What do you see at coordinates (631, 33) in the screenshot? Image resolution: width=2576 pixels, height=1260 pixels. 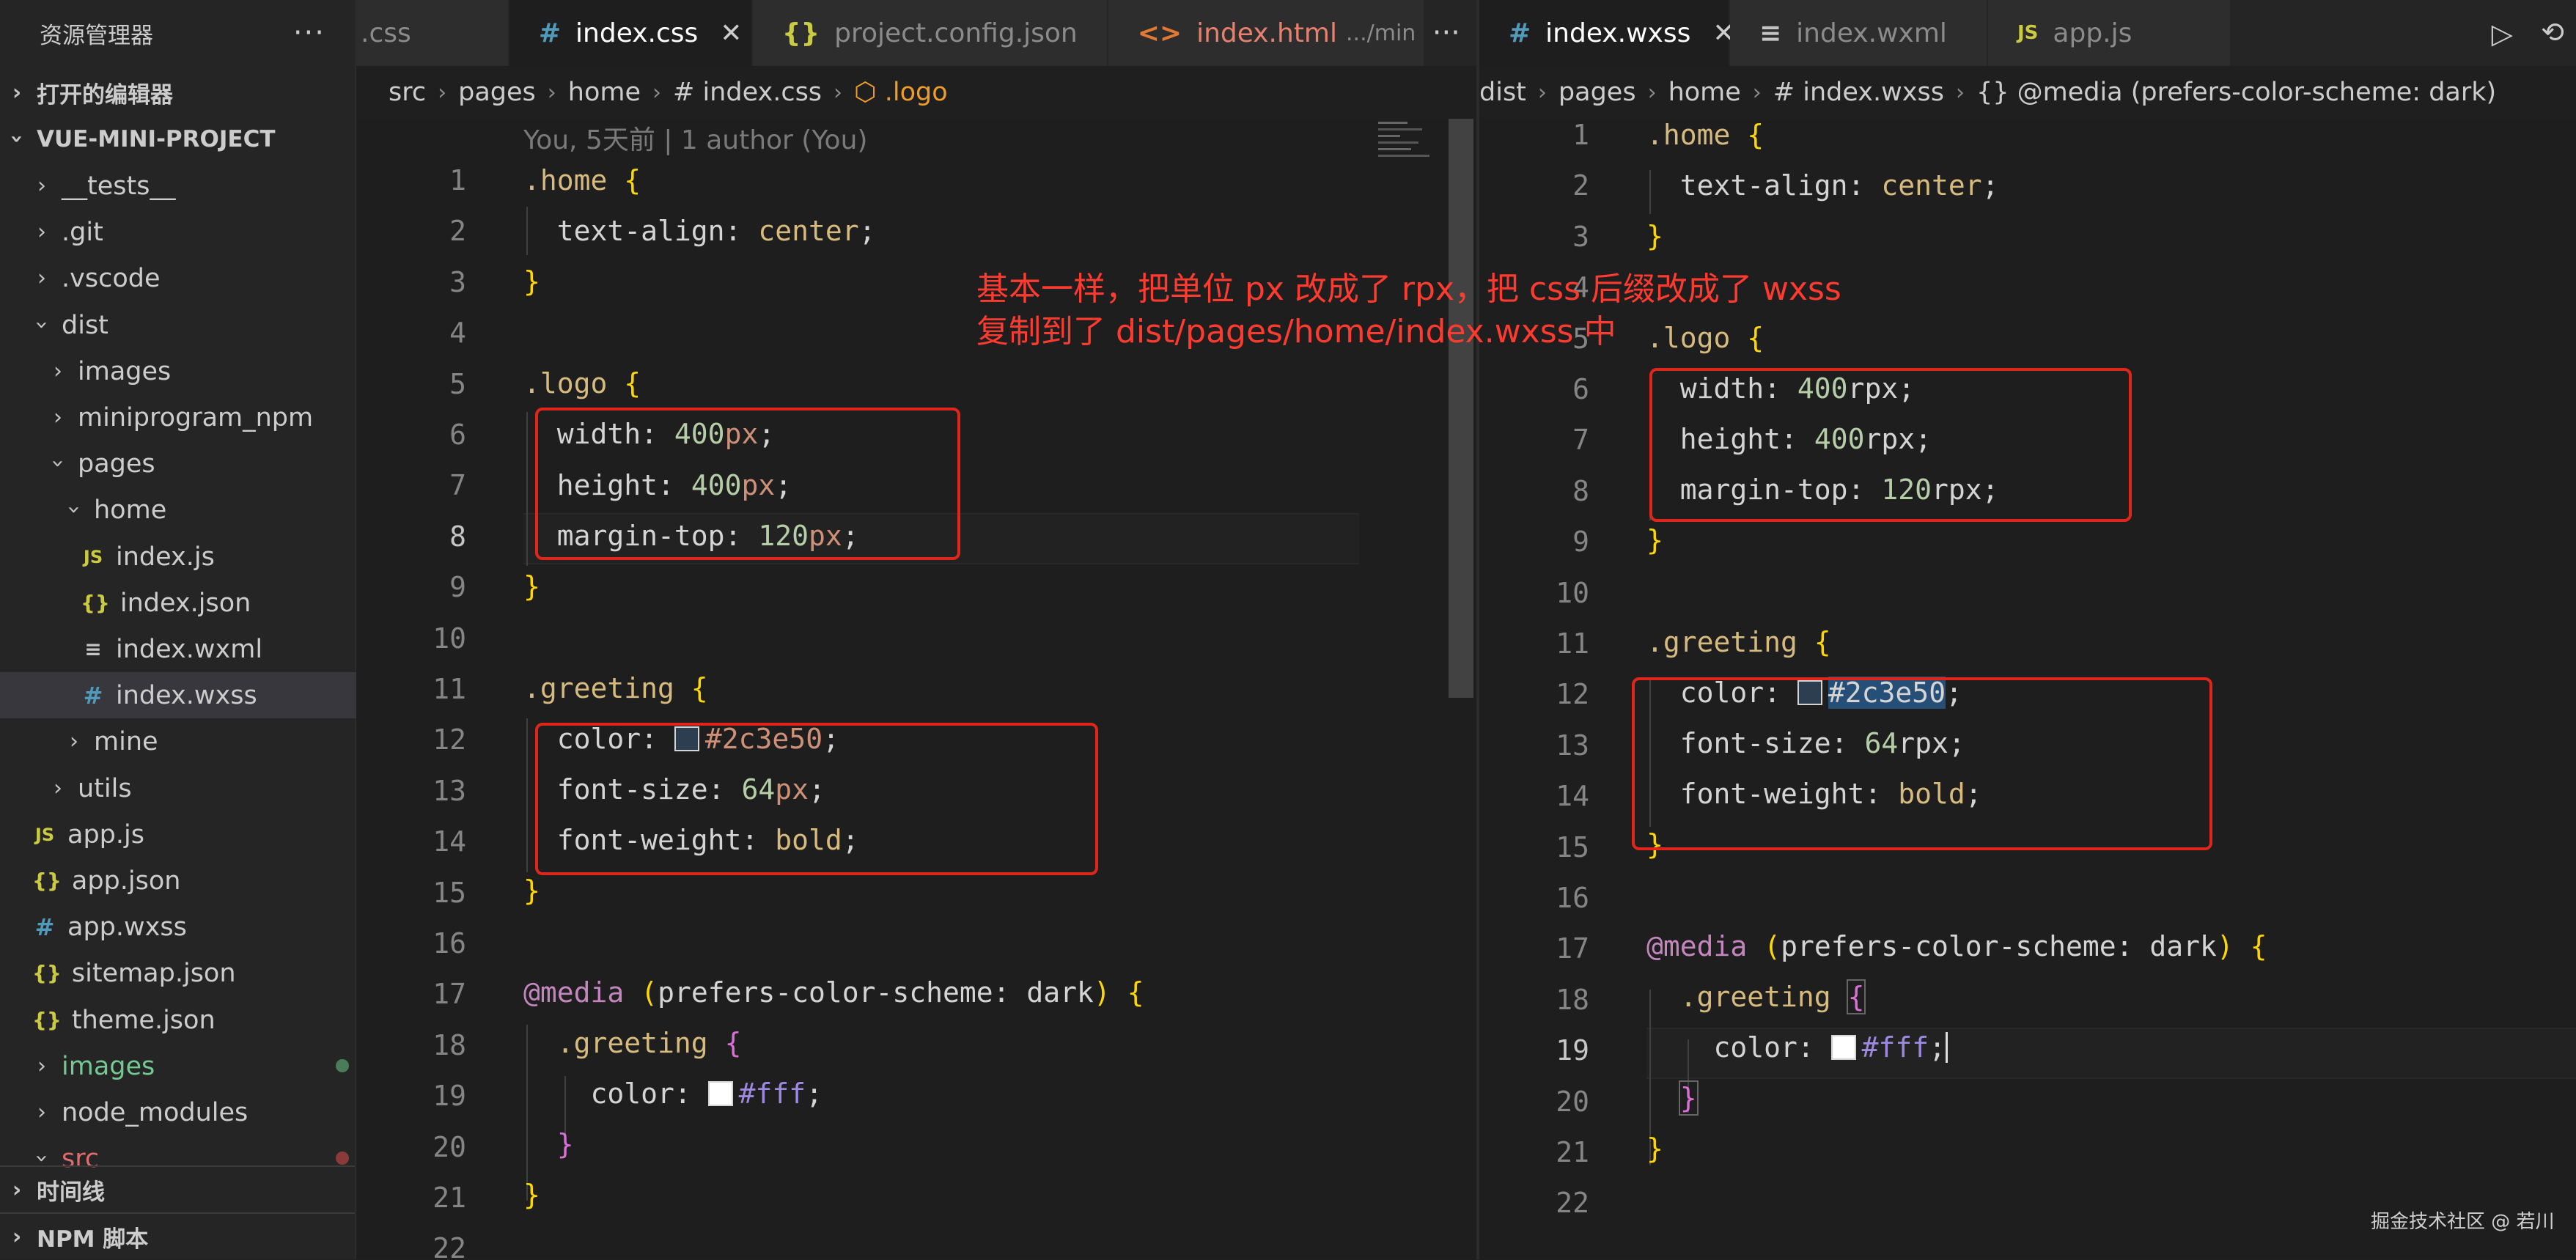 I see `tab-index-css: # index.css ✕` at bounding box center [631, 33].